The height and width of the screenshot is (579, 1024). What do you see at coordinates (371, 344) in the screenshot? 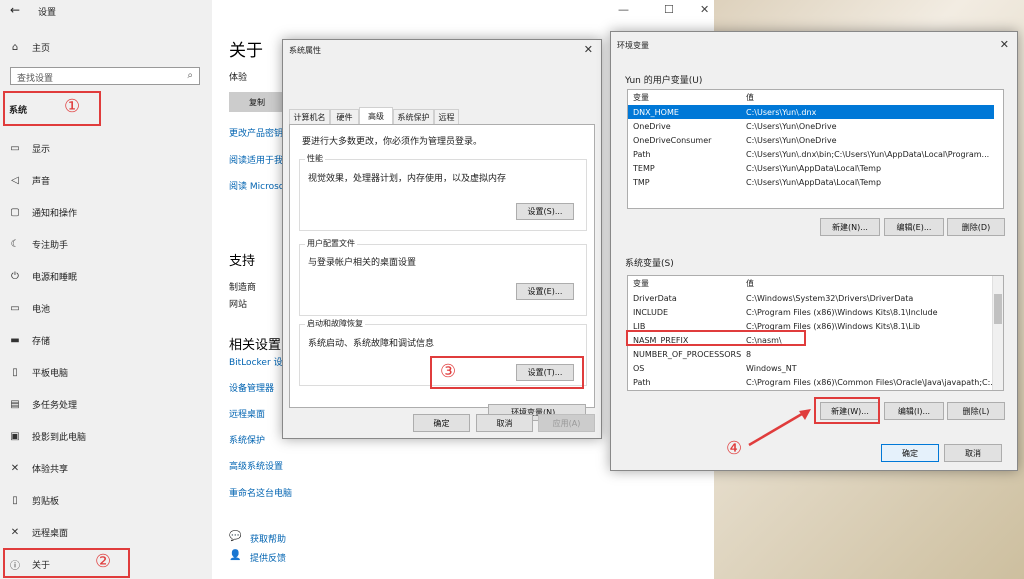
I see `startup-recovery-desc: 系统启动、系统故障和调试信息` at bounding box center [371, 344].